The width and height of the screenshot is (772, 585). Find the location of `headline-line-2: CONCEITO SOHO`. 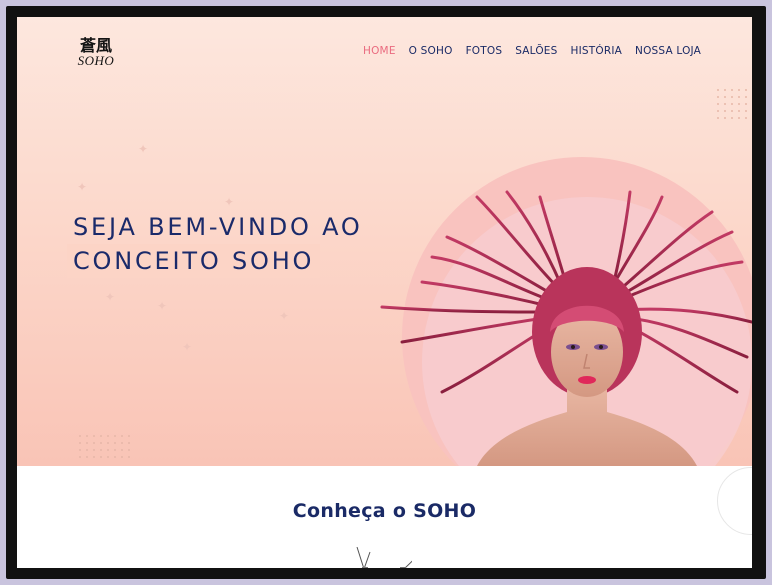

headline-line-2: CONCEITO SOHO is located at coordinates (194, 261).